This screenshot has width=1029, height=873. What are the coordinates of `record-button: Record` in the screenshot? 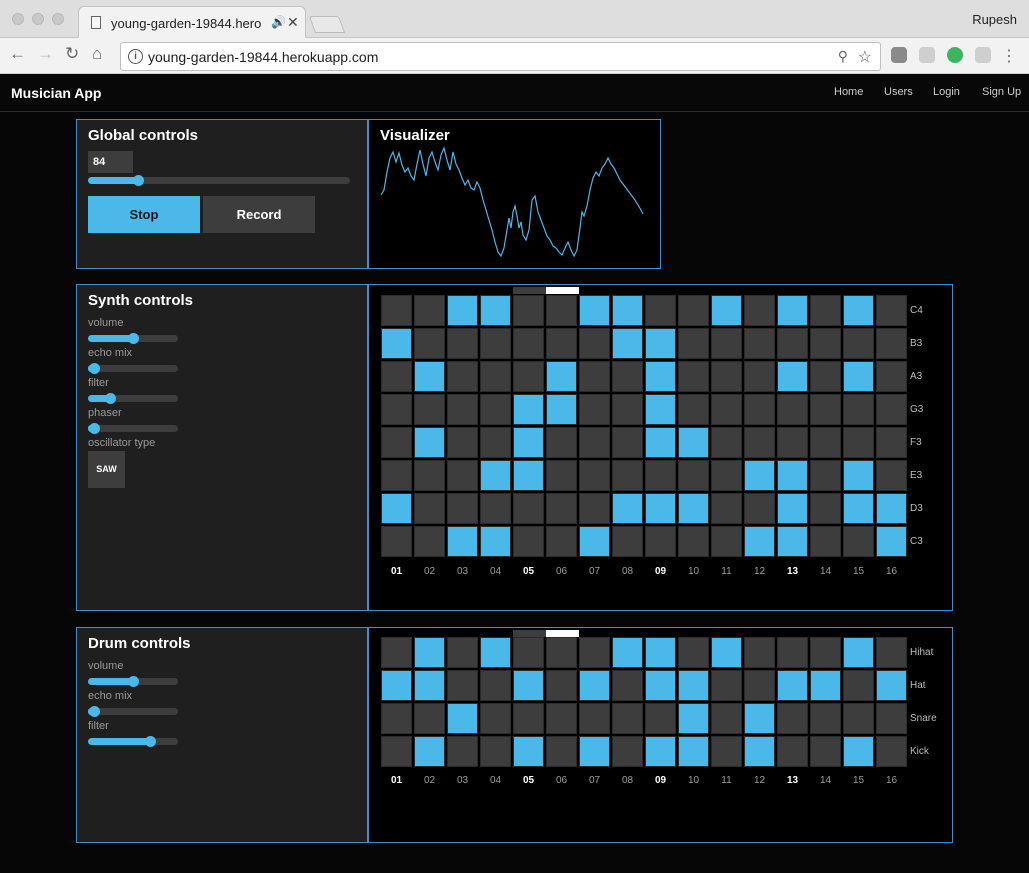 It's located at (259, 214).